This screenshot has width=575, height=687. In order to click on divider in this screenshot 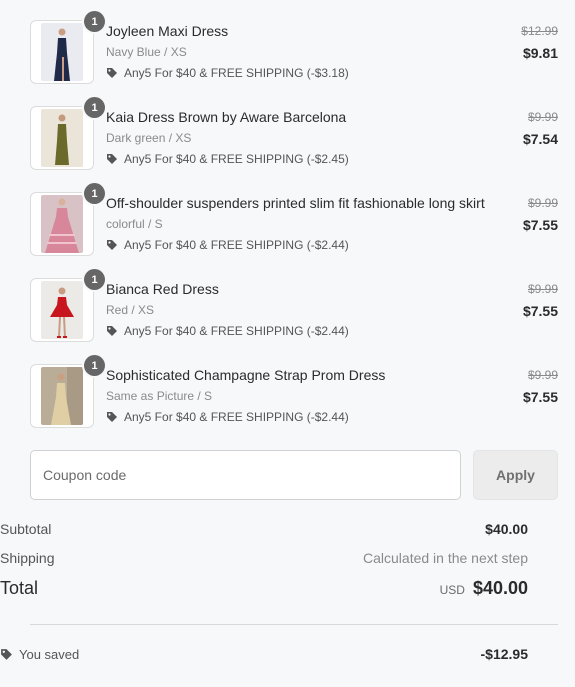, I will do `click(294, 624)`.